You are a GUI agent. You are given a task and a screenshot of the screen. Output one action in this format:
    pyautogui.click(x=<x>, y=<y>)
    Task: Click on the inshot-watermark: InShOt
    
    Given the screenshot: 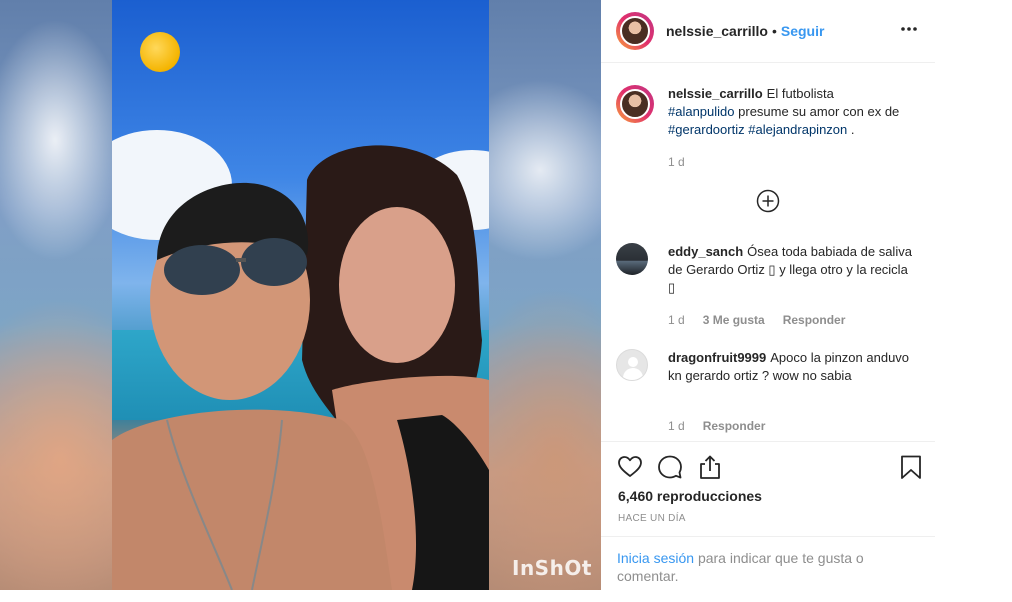 What is the action you would take?
    pyautogui.click(x=552, y=568)
    